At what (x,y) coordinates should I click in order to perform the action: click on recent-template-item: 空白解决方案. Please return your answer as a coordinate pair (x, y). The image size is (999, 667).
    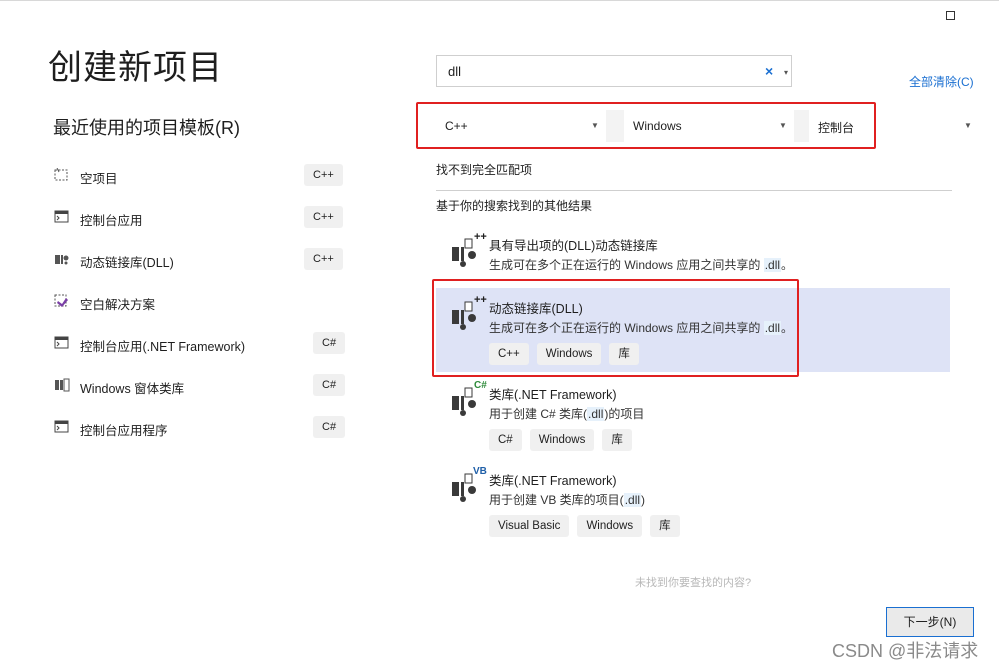
    Looking at the image, I should click on (202, 302).